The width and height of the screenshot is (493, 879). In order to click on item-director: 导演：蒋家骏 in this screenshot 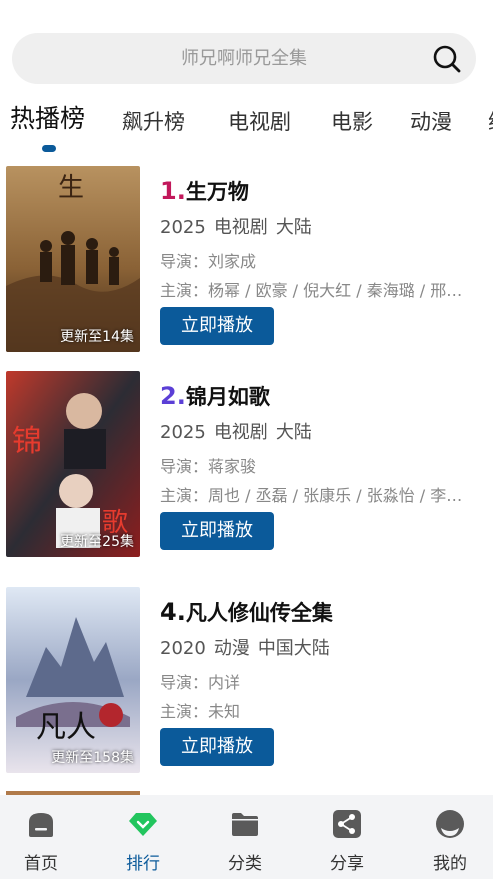, I will do `click(208, 466)`.